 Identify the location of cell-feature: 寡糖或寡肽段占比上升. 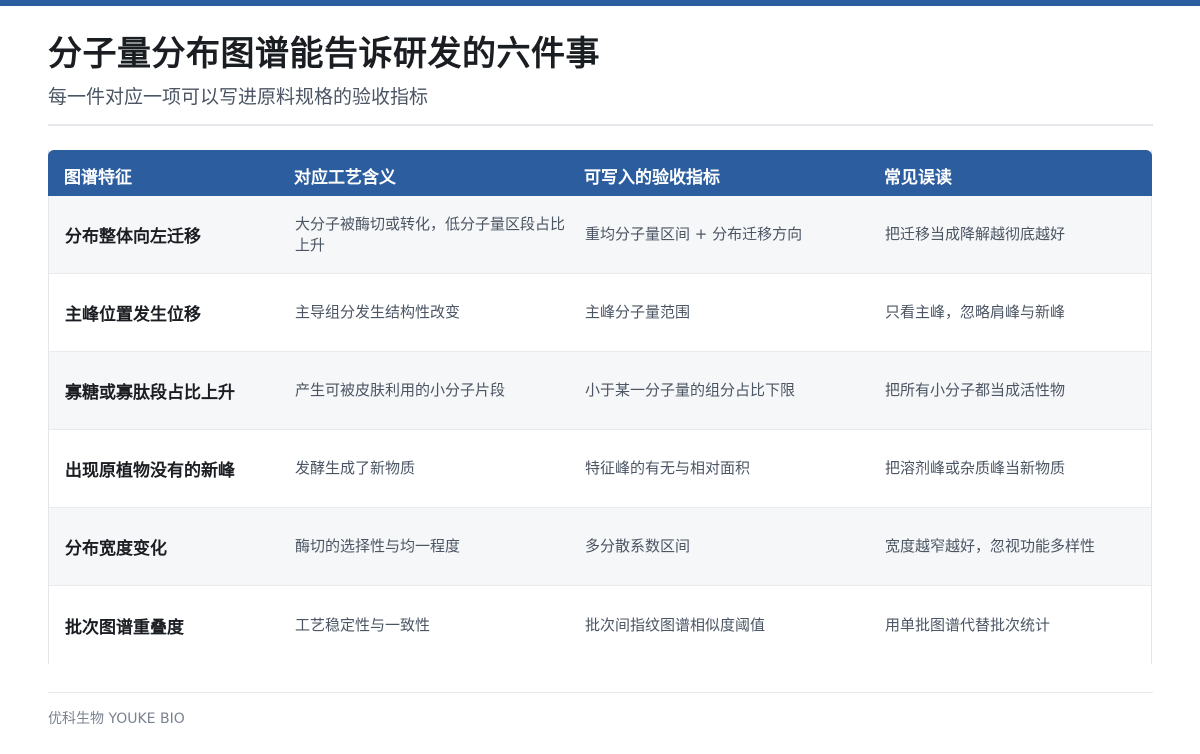
(150, 393).